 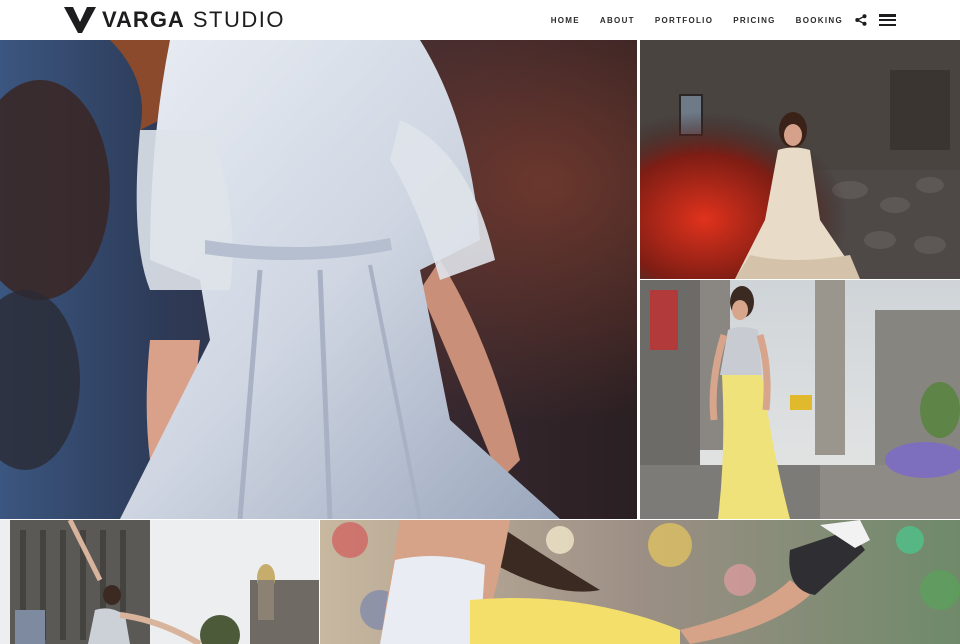 I want to click on nav-home: HOME, so click(x=565, y=20).